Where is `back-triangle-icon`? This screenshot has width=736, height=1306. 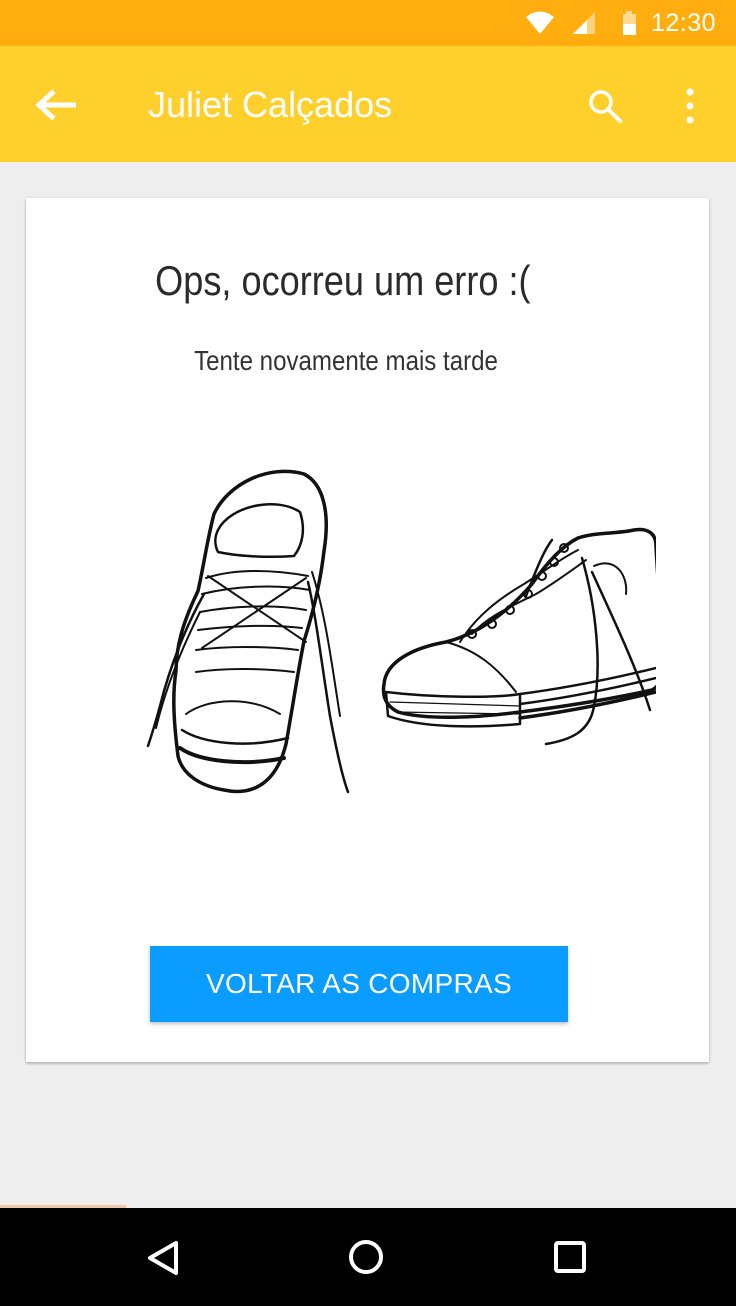
back-triangle-icon is located at coordinates (163, 1258).